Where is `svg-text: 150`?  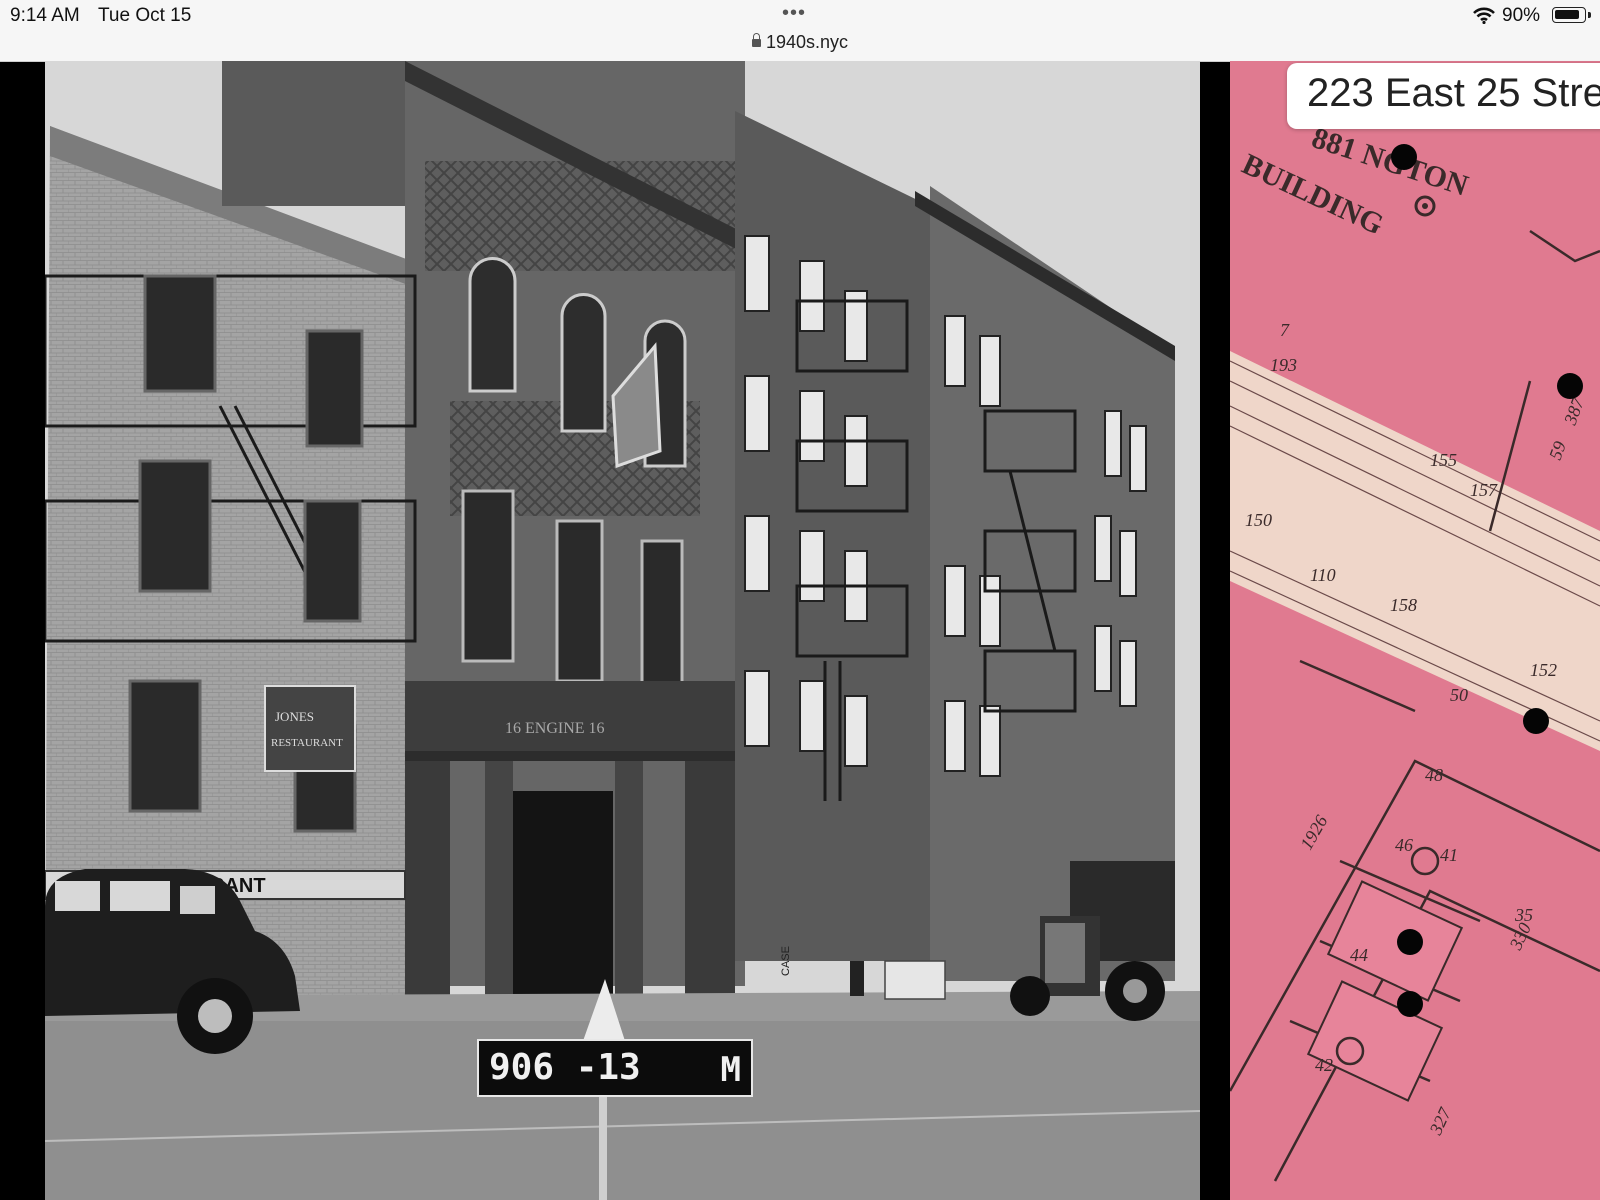
svg-text: 150 is located at coordinates (1258, 520).